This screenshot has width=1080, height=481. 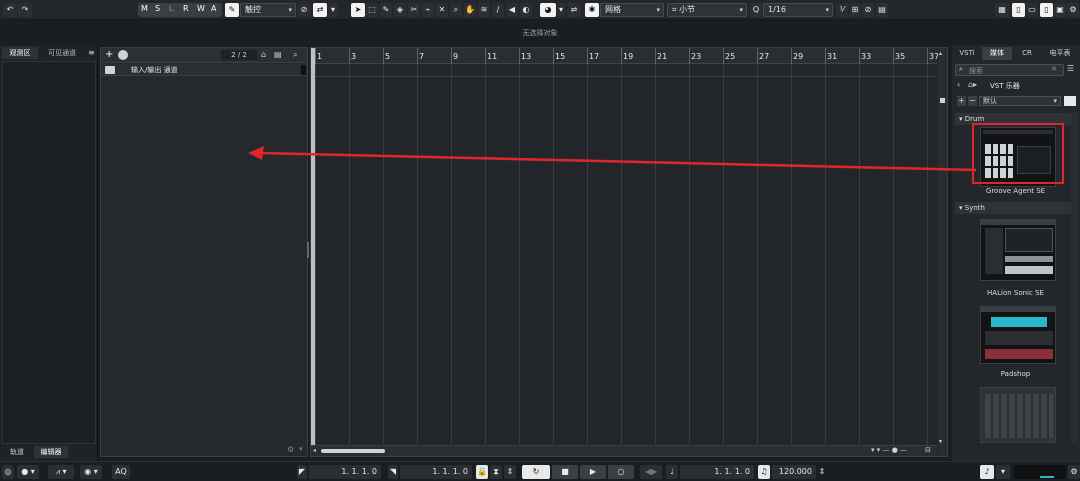 I want to click on right-locator-icon: ◥, so click(x=393, y=472).